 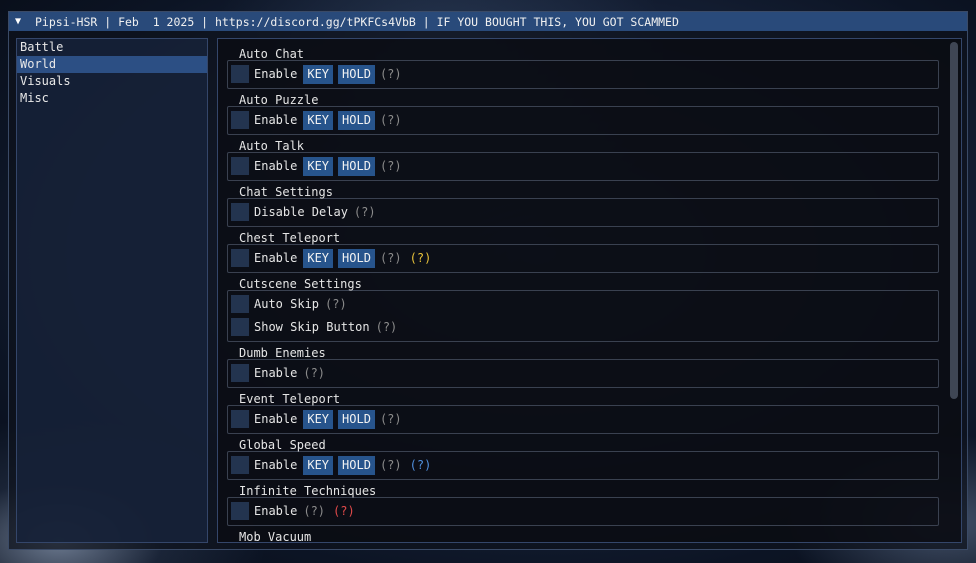 What do you see at coordinates (583, 251) in the screenshot?
I see `section-chest-teleport: Chest Teleport Enable KEY HOLD (?) (?)` at bounding box center [583, 251].